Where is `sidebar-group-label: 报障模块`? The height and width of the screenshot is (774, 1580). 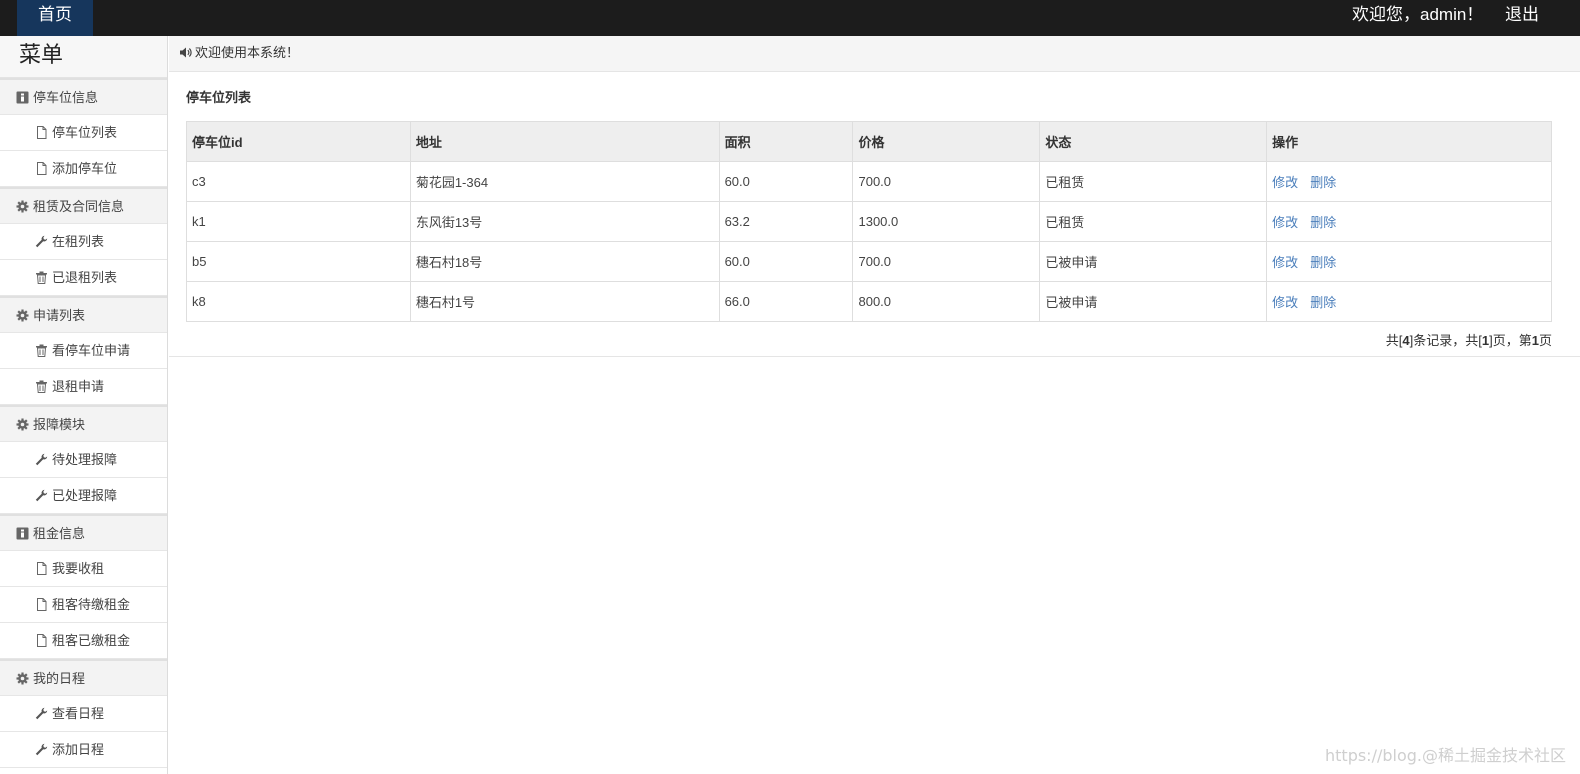
sidebar-group-label: 报障模块 is located at coordinates (59, 424).